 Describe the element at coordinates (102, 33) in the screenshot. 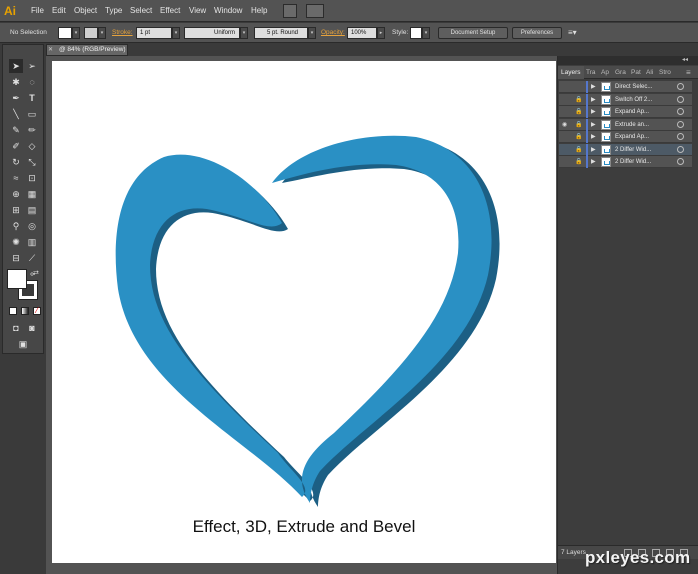

I see `stroke-dropdown-icon: ▾` at that location.